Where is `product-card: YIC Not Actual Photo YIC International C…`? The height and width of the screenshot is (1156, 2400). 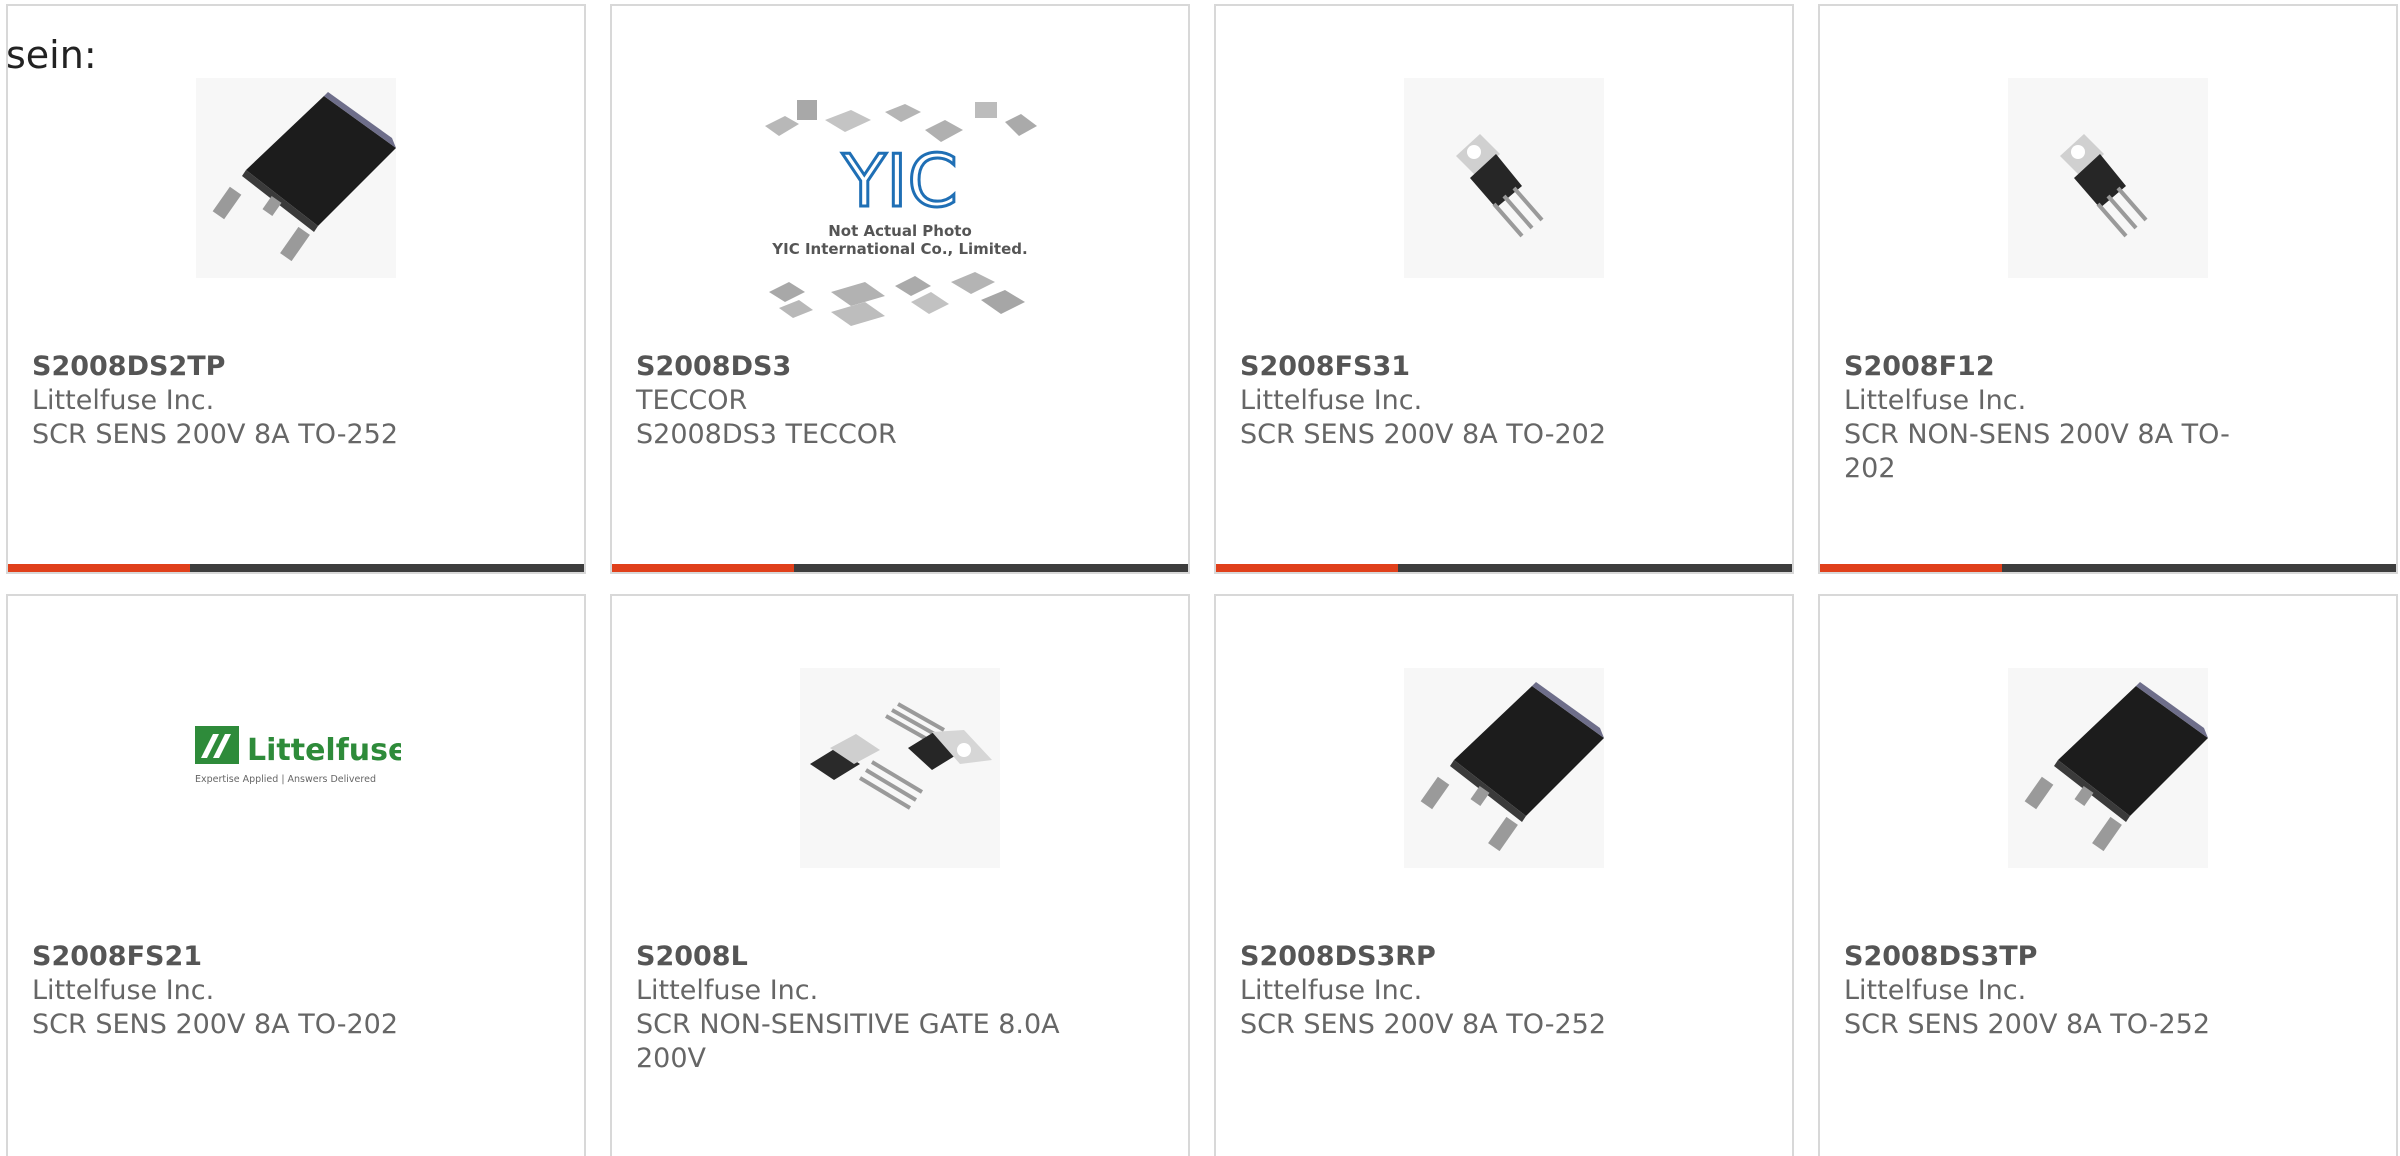
product-card: YIC Not Actual Photo YIC International C… is located at coordinates (900, 289).